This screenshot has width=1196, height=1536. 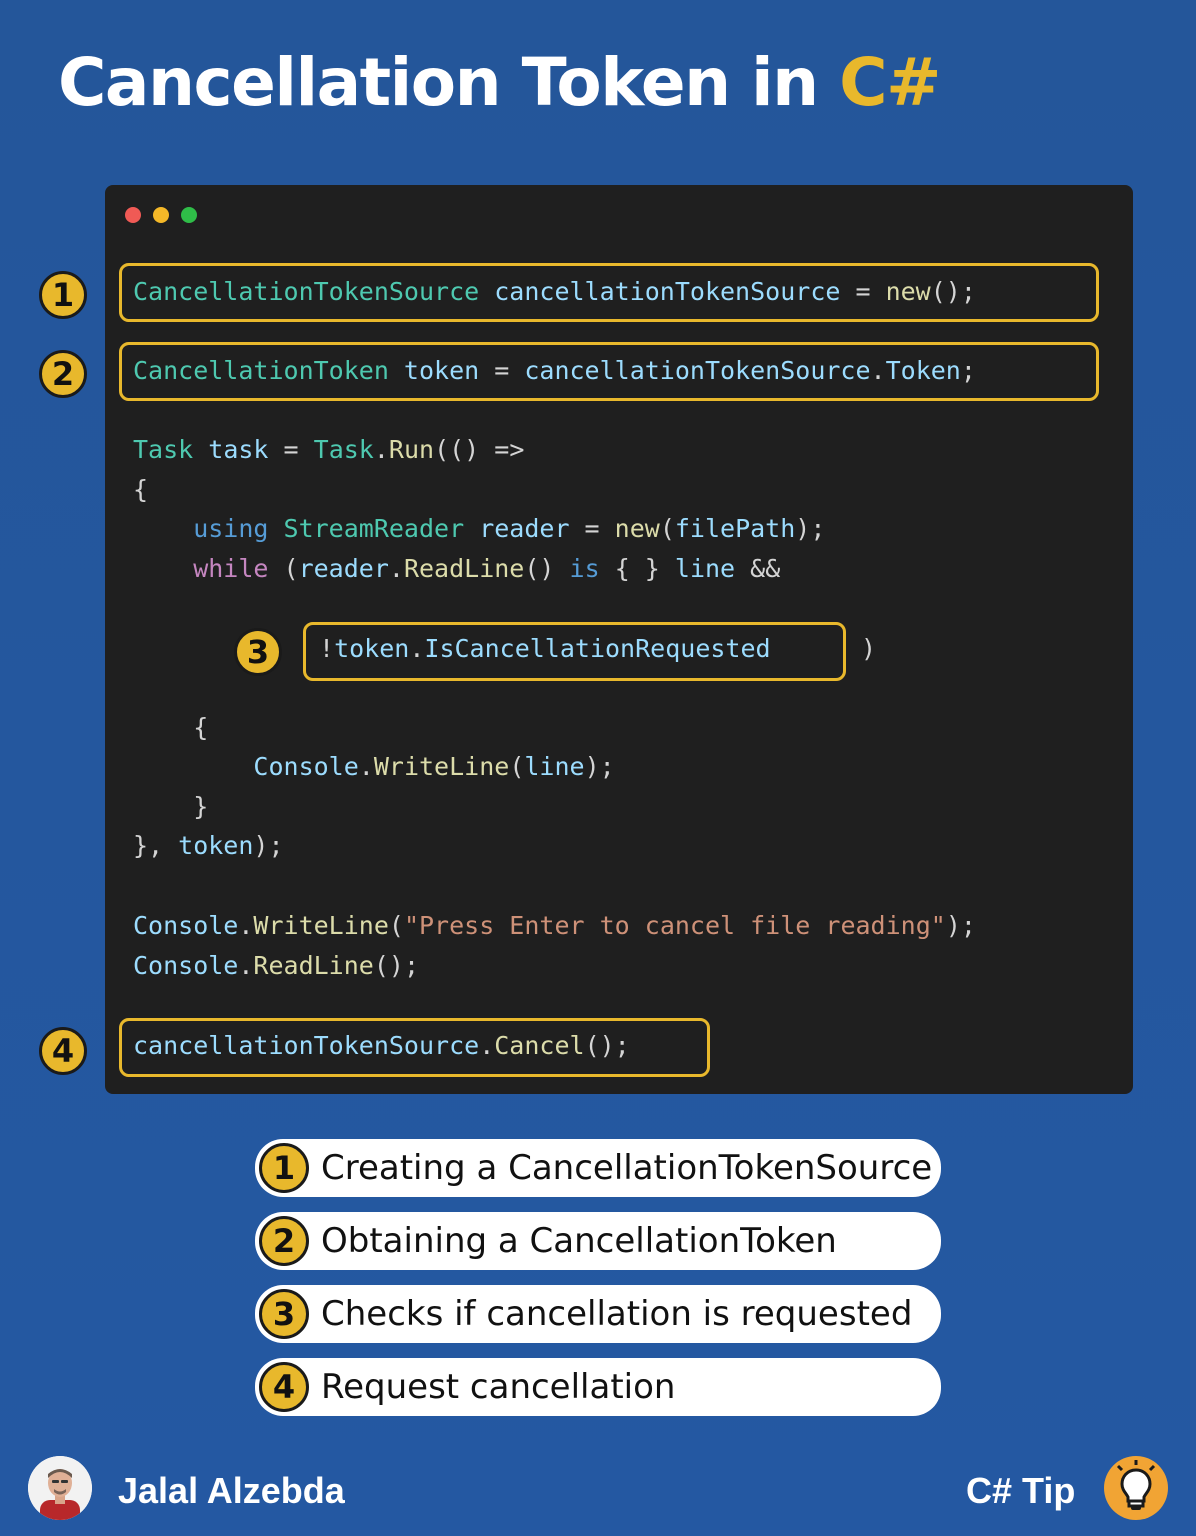 What do you see at coordinates (189, 215) in the screenshot?
I see `maximize-dot-icon` at bounding box center [189, 215].